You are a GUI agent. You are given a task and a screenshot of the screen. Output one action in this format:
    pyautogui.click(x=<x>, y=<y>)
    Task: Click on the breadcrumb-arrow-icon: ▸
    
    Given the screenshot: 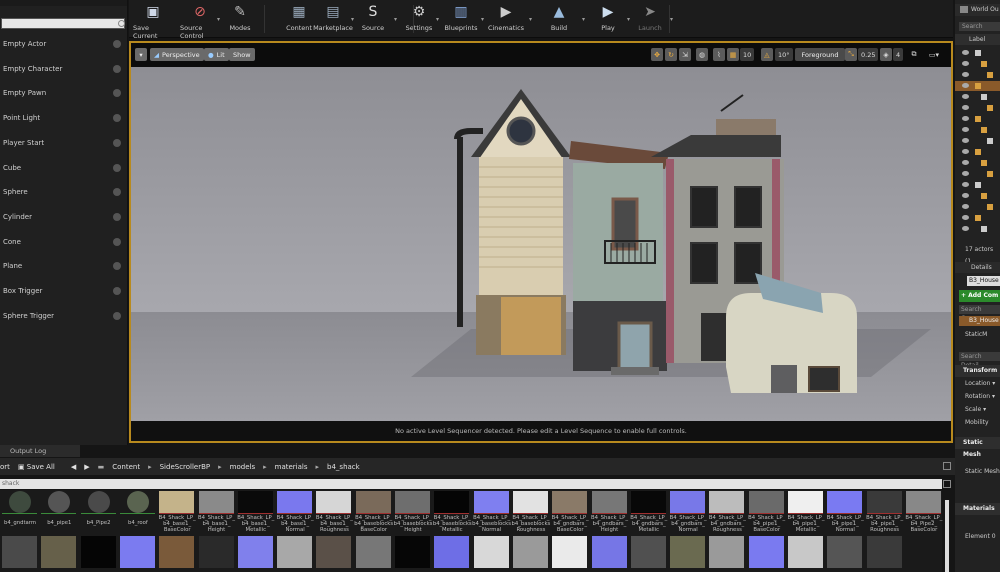 What is the action you would take?
    pyautogui.click(x=318, y=467)
    